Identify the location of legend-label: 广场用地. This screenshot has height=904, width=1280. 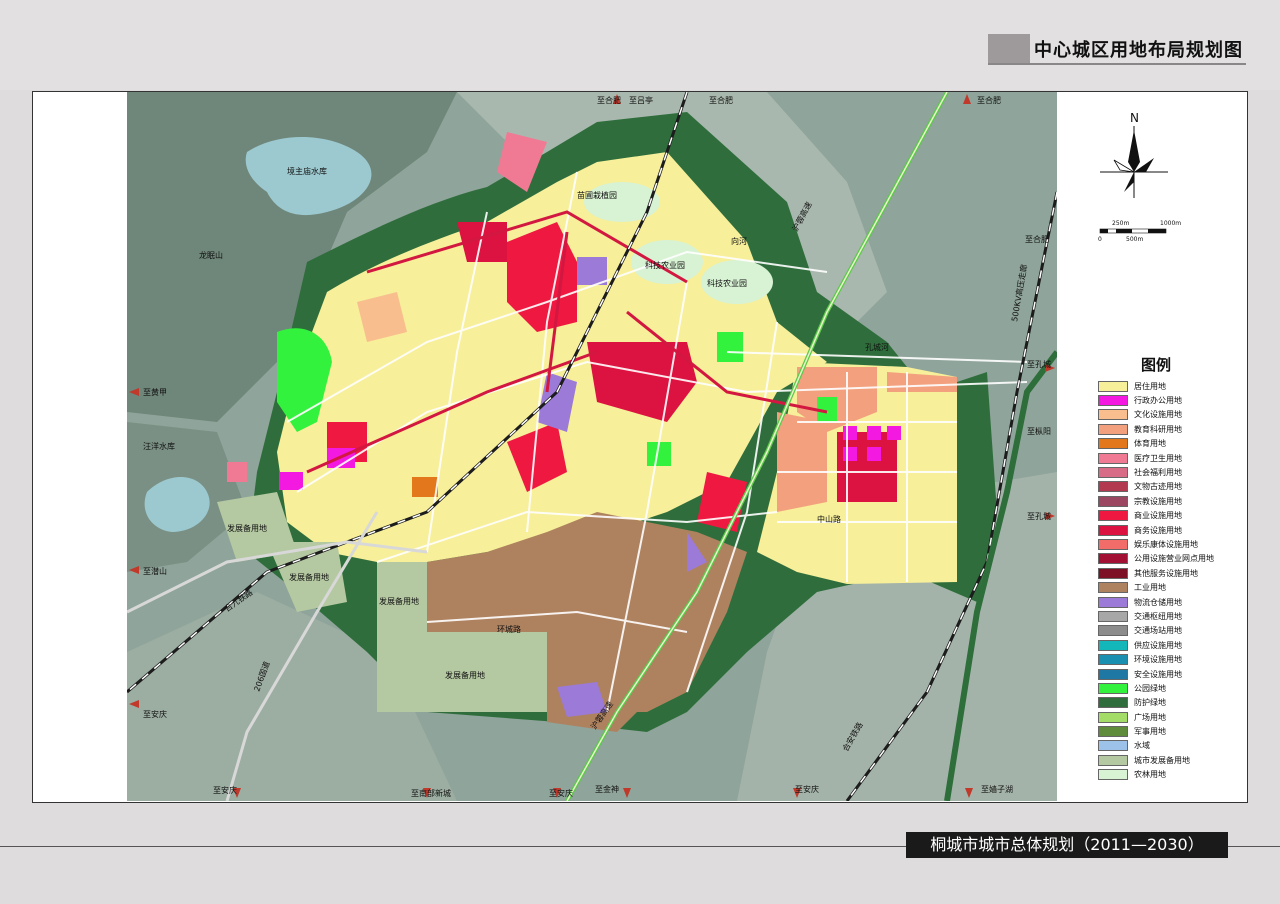
(1150, 717).